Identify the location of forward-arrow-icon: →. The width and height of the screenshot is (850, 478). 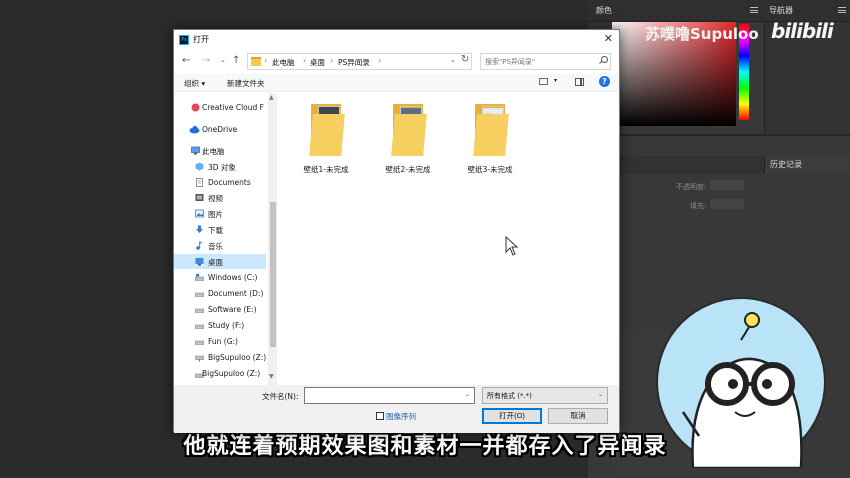
(206, 60).